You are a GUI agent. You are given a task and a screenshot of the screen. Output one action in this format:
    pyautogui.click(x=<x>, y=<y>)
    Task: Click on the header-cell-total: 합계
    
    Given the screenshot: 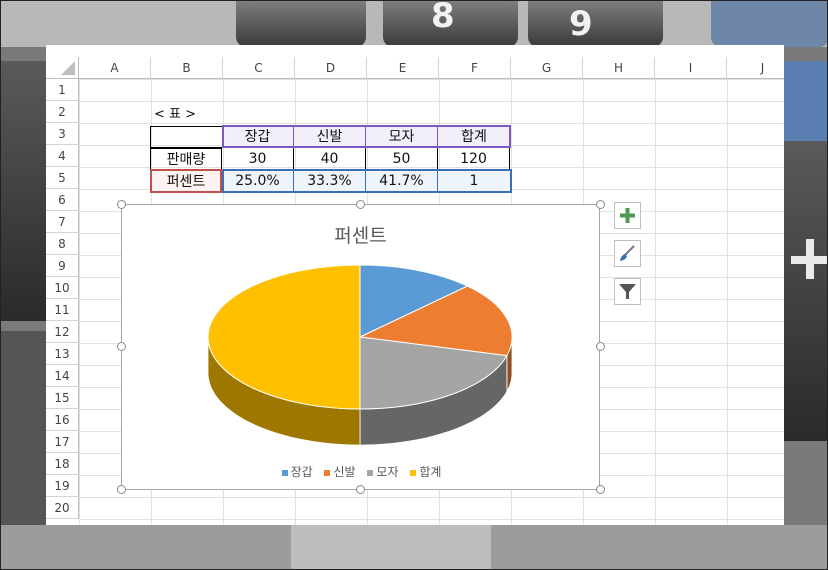 What is the action you would take?
    pyautogui.click(x=474, y=137)
    